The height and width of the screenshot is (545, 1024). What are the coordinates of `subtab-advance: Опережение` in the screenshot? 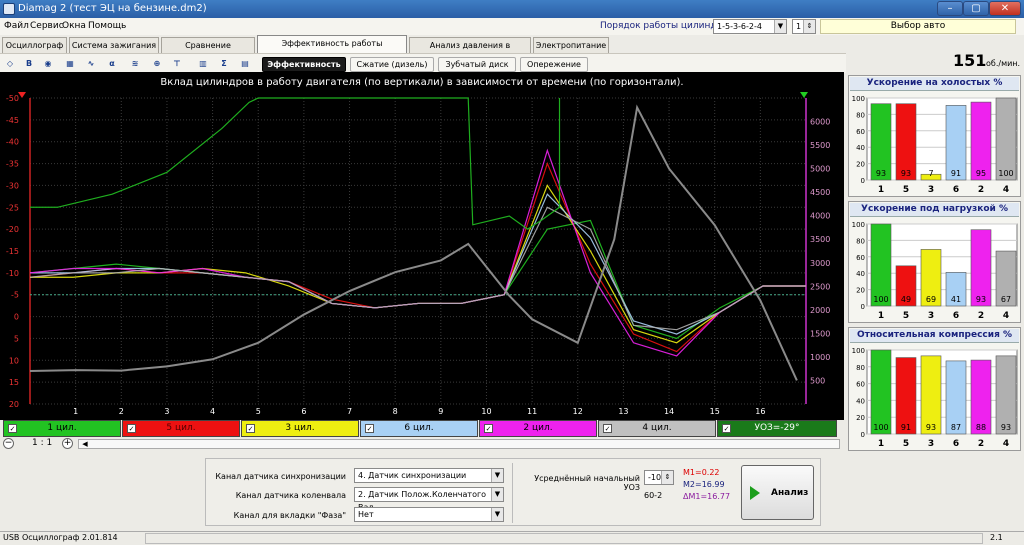 It's located at (554, 64).